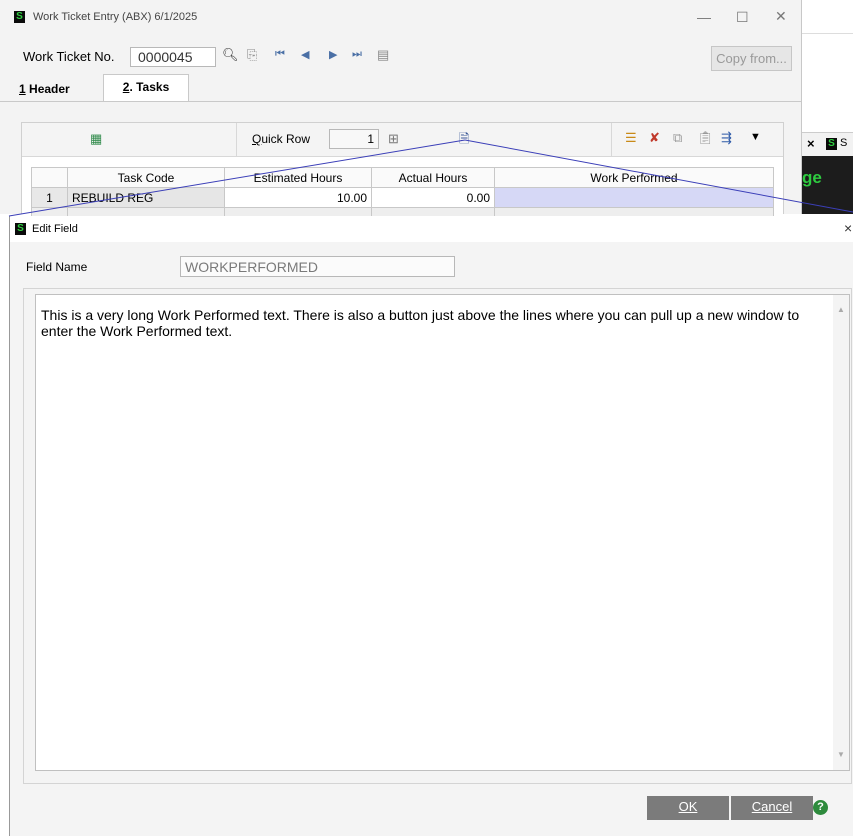 The image size is (853, 836). What do you see at coordinates (658, 176) in the screenshot?
I see `callout-line-right` at bounding box center [658, 176].